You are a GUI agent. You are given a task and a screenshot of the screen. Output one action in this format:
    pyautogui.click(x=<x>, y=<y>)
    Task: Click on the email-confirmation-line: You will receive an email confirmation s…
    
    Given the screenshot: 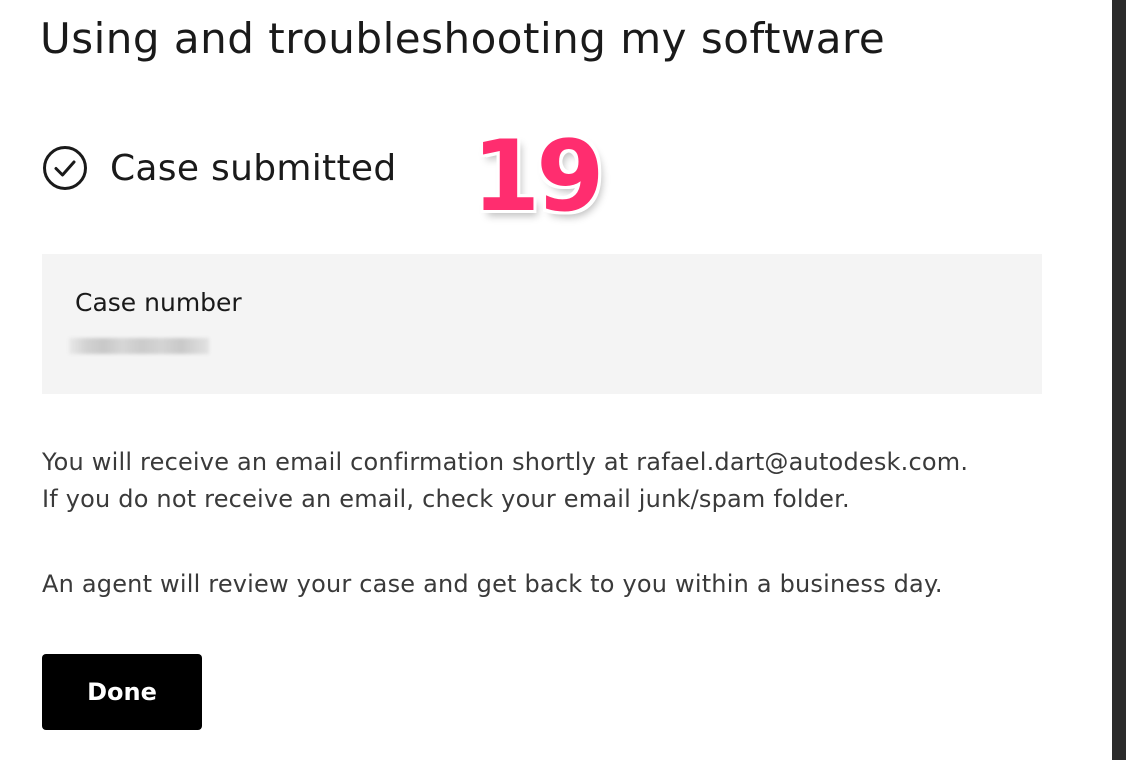 What is the action you would take?
    pyautogui.click(x=505, y=462)
    